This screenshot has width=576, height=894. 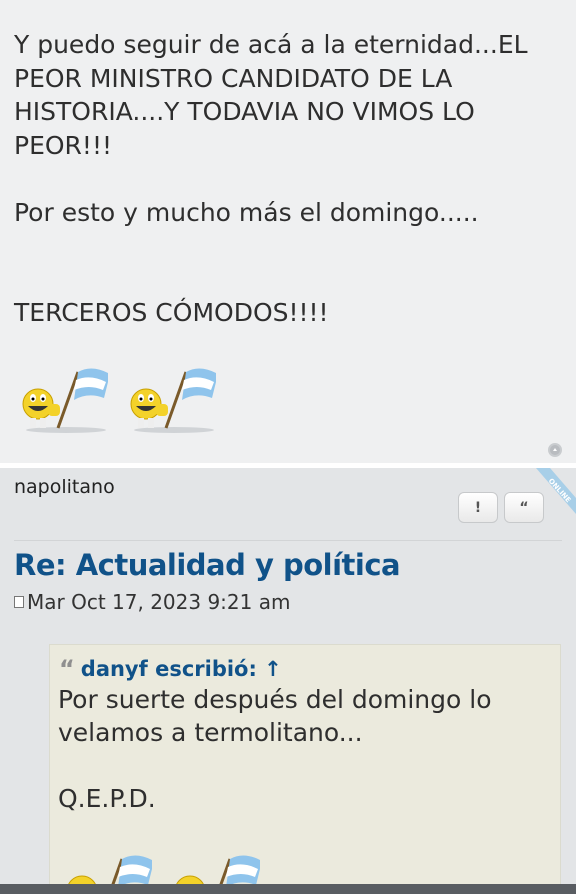 What do you see at coordinates (207, 565) in the screenshot?
I see `post-title: Re: Actualidad y política` at bounding box center [207, 565].